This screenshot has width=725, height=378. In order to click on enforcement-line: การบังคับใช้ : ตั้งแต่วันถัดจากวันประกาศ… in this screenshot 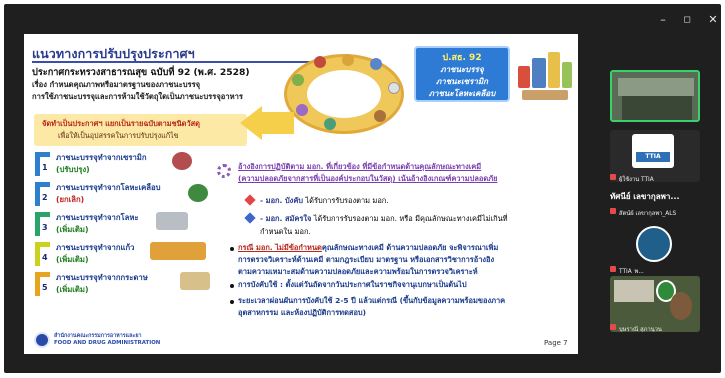, I will do `click(352, 284)`.